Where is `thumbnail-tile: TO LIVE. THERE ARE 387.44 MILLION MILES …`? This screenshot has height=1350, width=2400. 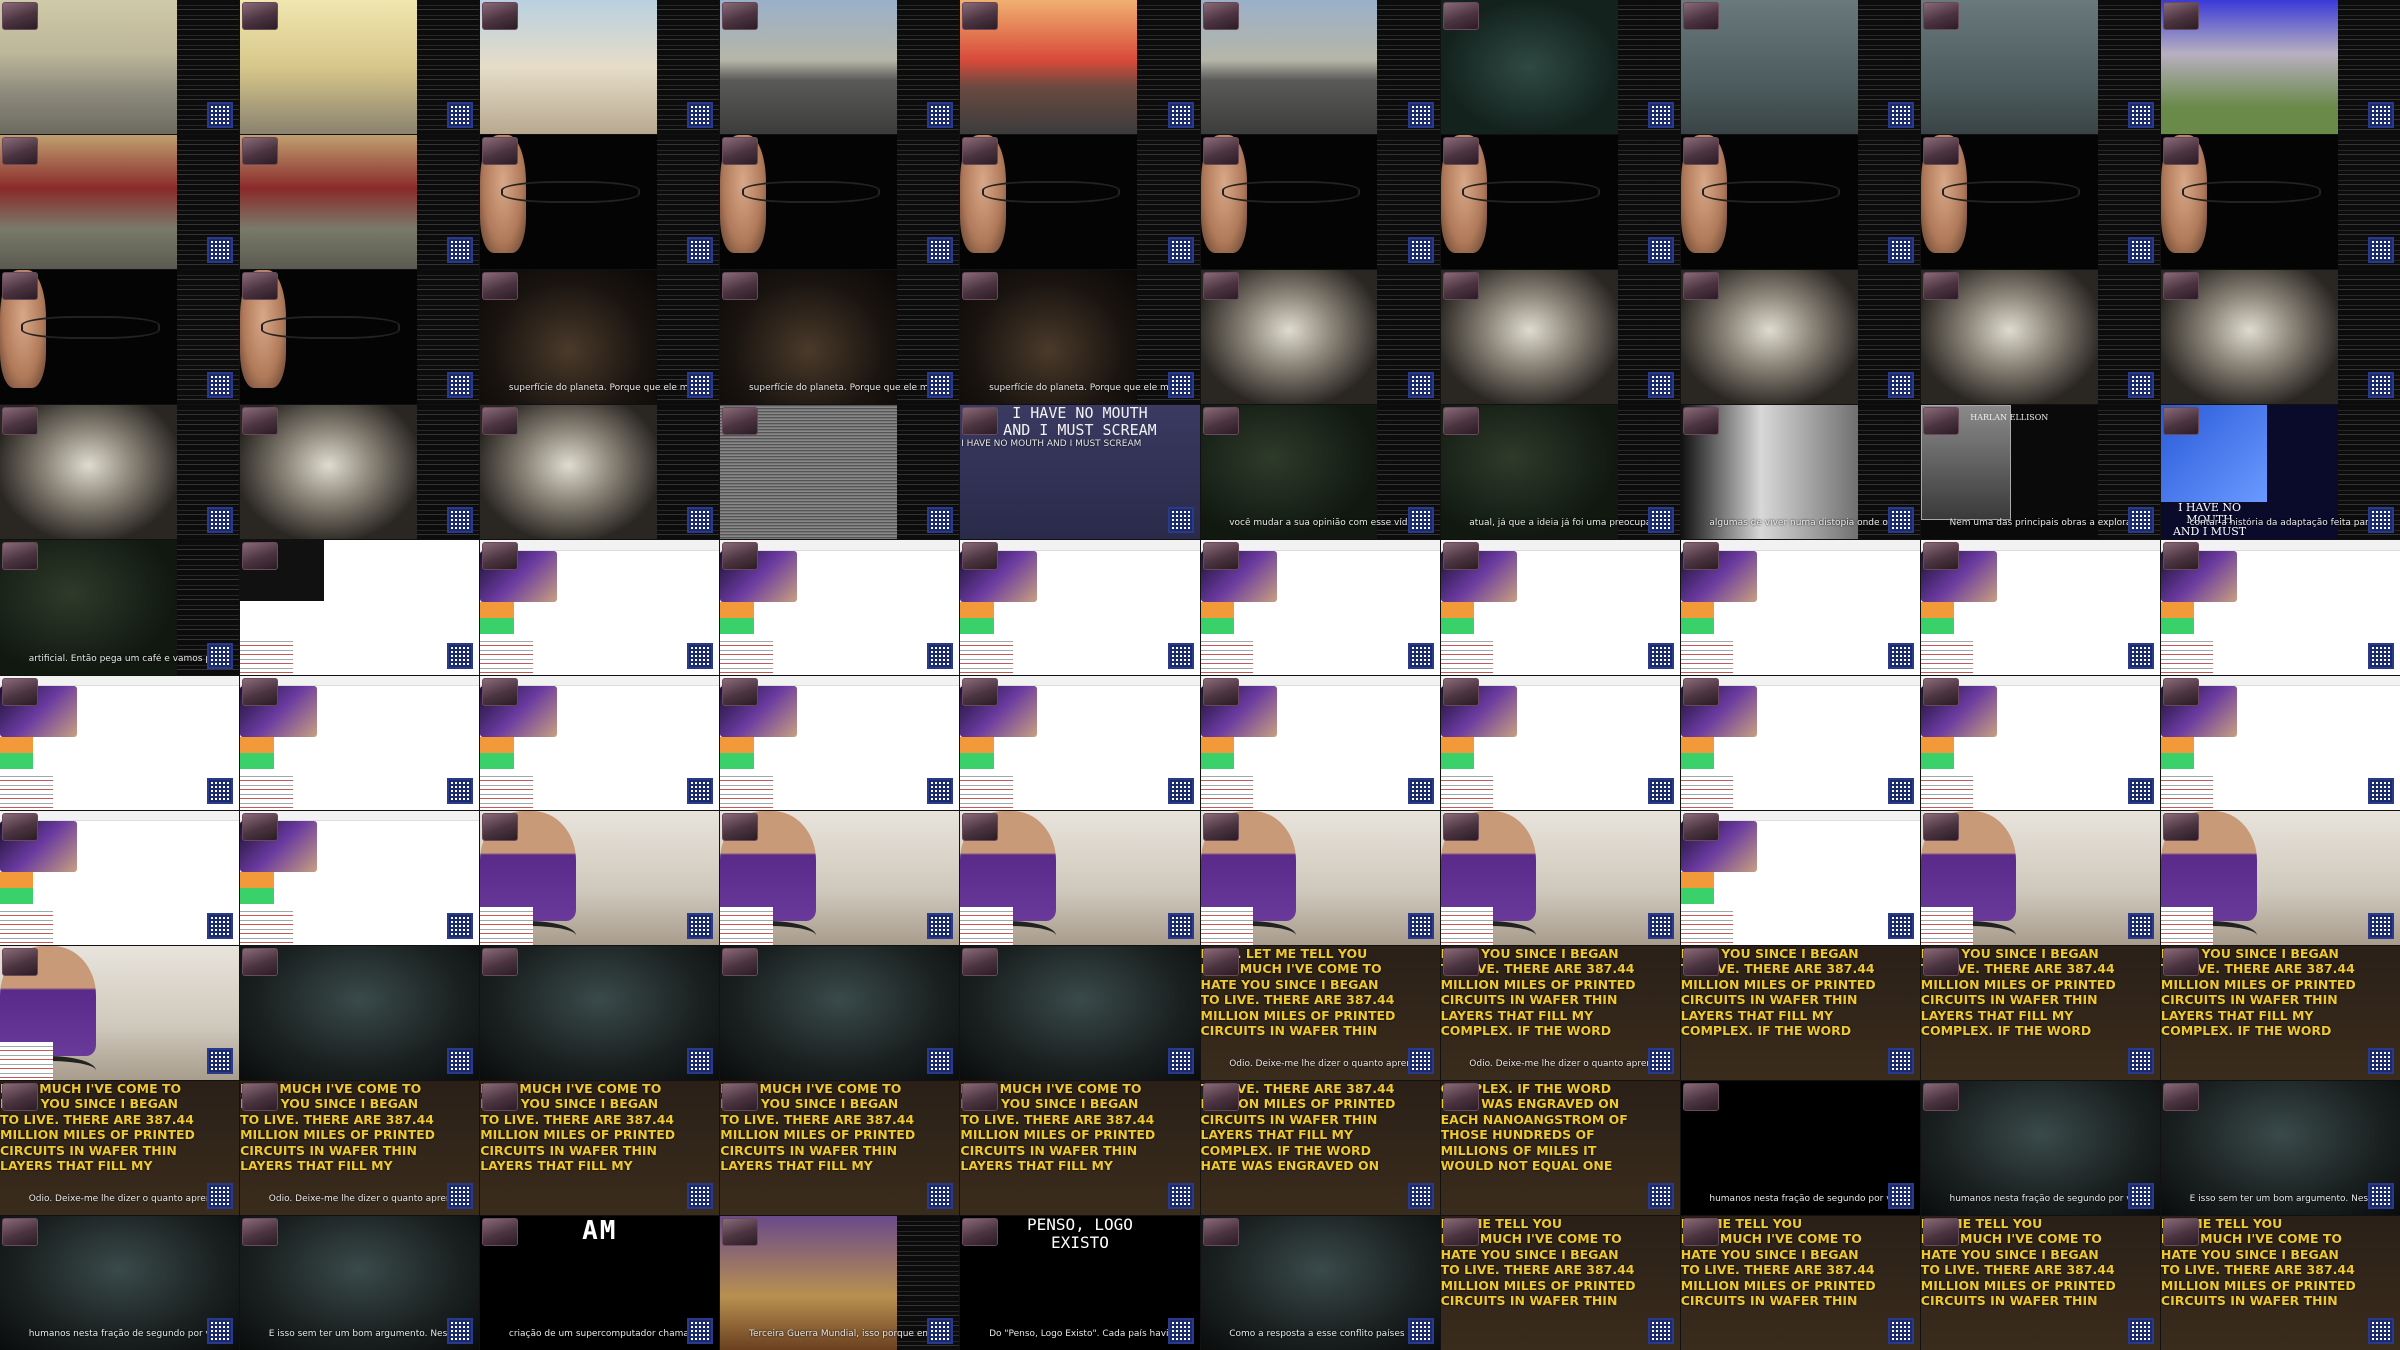 thumbnail-tile: TO LIVE. THERE ARE 387.44 MILLION MILES … is located at coordinates (1320, 1147).